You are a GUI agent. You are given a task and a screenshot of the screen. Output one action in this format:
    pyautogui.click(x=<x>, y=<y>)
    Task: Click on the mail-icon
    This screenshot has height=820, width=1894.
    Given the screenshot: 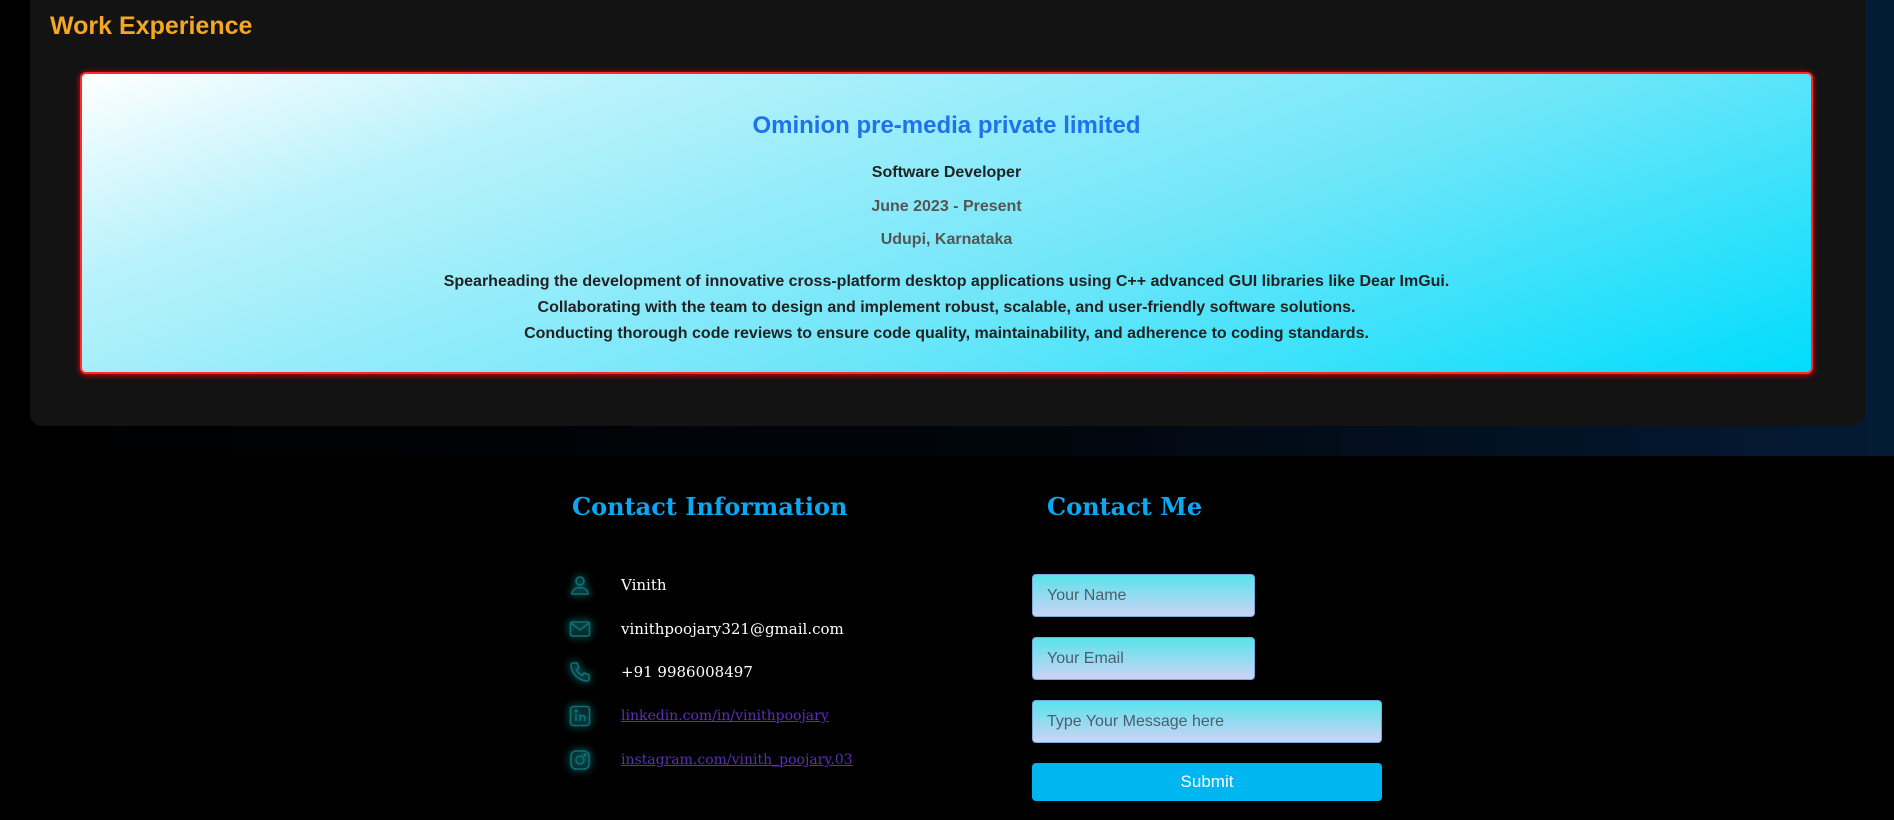 What is the action you would take?
    pyautogui.click(x=580, y=629)
    